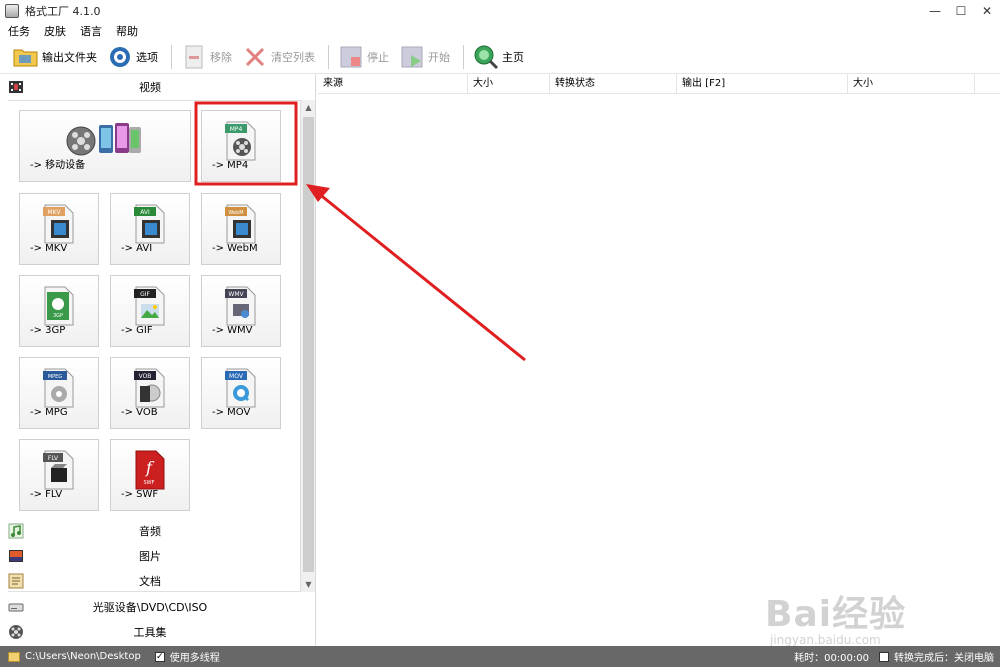 This screenshot has height=667, width=1000. What do you see at coordinates (16, 632) in the screenshot?
I see `film-reel-icon` at bounding box center [16, 632].